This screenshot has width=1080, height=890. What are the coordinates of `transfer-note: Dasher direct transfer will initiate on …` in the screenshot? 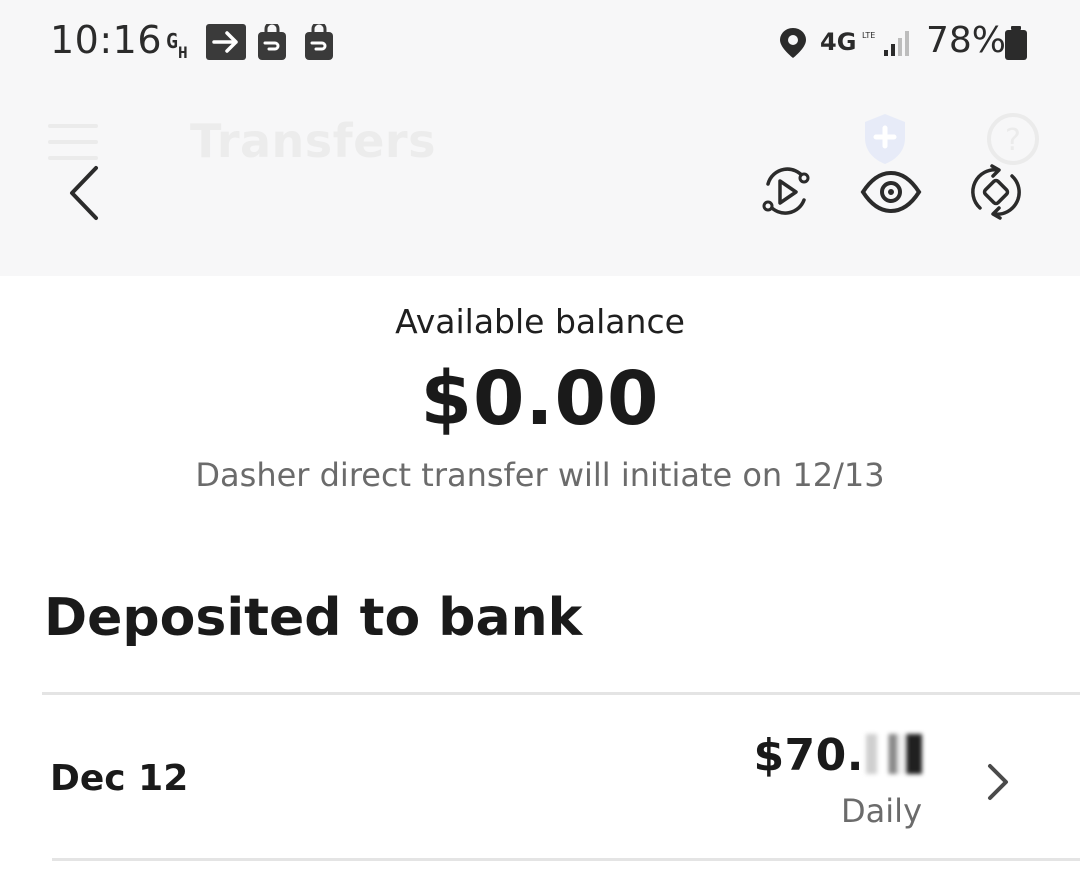 It's located at (540, 475).